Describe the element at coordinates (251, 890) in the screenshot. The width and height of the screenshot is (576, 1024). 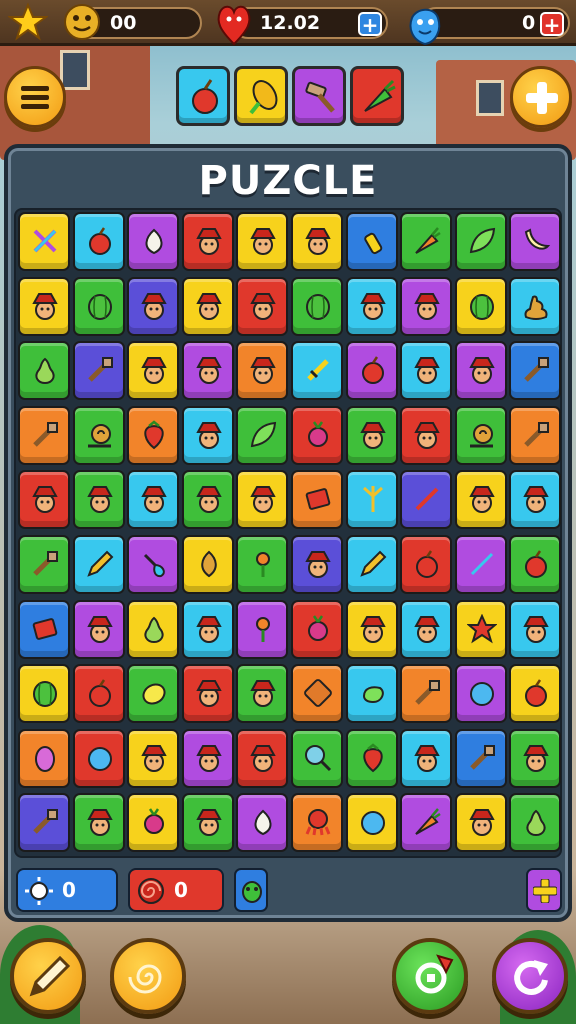
I see `bug-slot` at that location.